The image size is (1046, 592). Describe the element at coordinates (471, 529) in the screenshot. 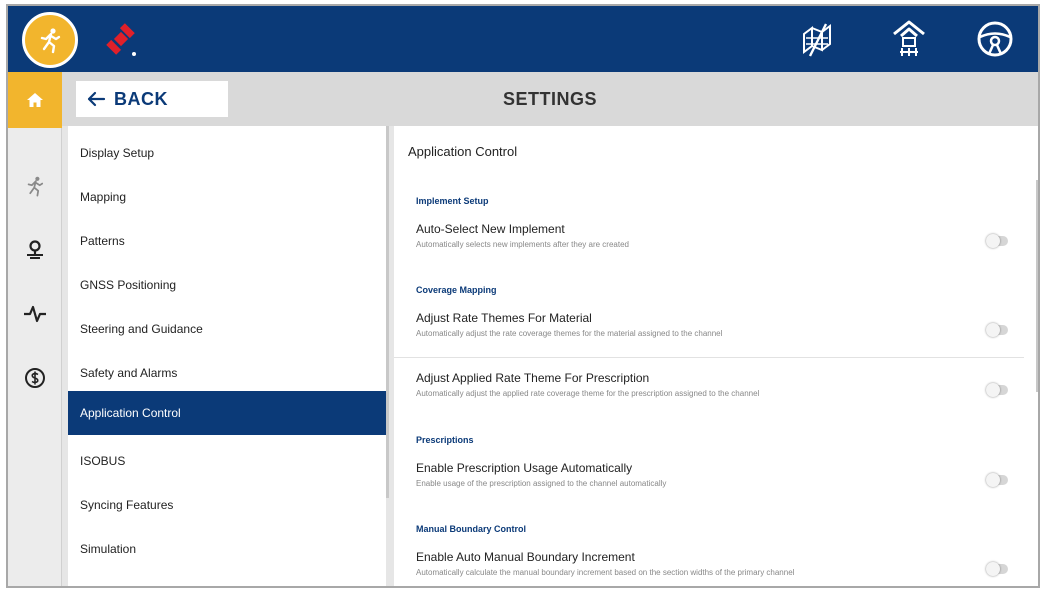

I see `section-heading: Manual Boundary Control` at that location.